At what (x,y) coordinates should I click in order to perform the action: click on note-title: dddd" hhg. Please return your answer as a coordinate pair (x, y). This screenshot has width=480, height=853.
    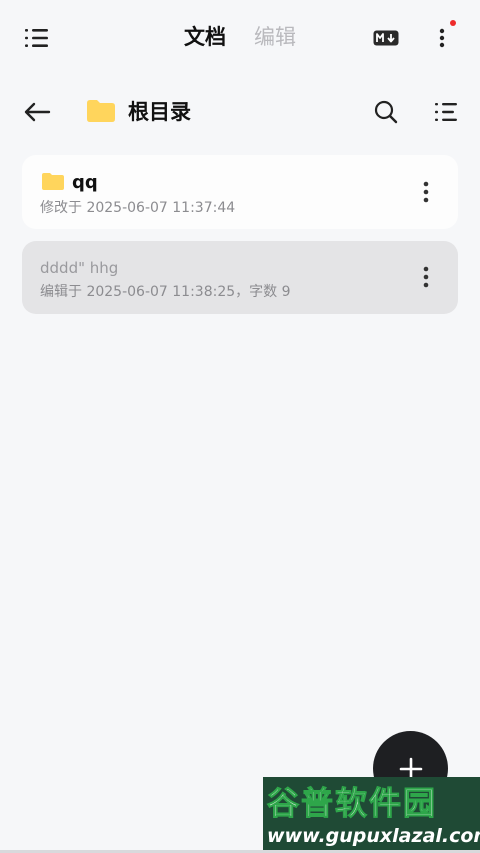
    Looking at the image, I should click on (79, 268).